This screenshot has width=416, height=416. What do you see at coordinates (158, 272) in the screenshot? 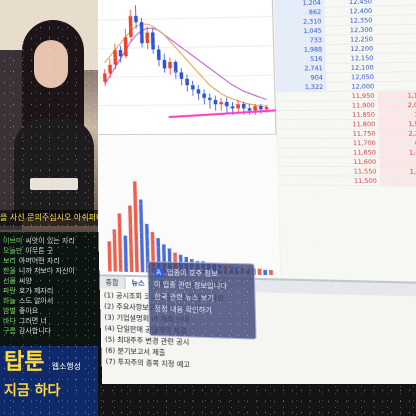
I see `popup-badge: A` at bounding box center [158, 272].